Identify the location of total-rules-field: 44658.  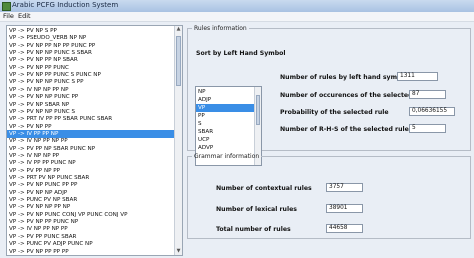
(344, 228).